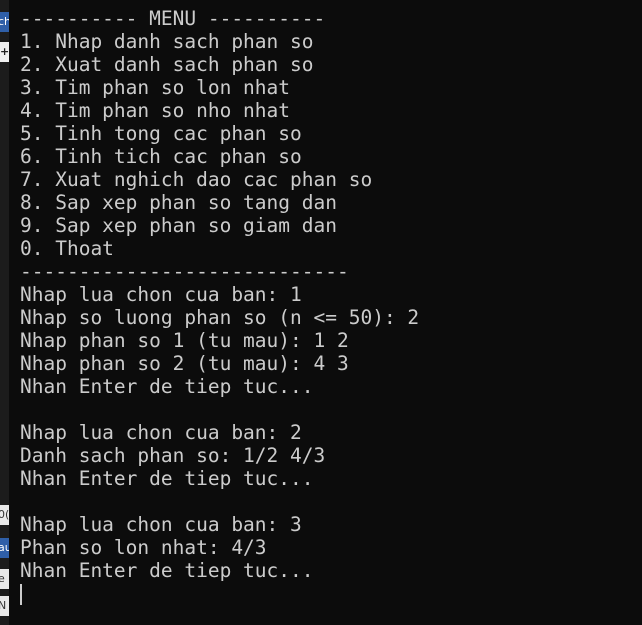  Describe the element at coordinates (4, 579) in the screenshot. I see `background-fragment-5: e` at that location.